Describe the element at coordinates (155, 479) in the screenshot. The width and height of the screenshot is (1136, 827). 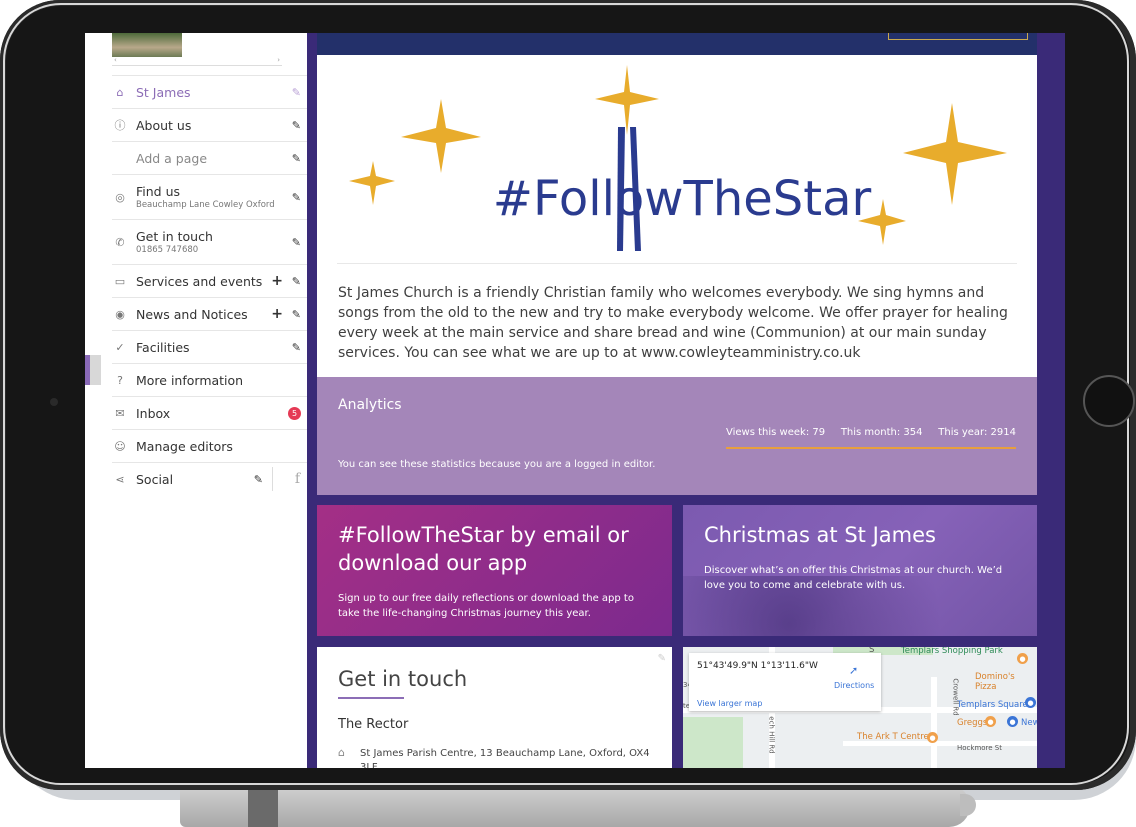
I see `sidebar-item-label: Social` at that location.